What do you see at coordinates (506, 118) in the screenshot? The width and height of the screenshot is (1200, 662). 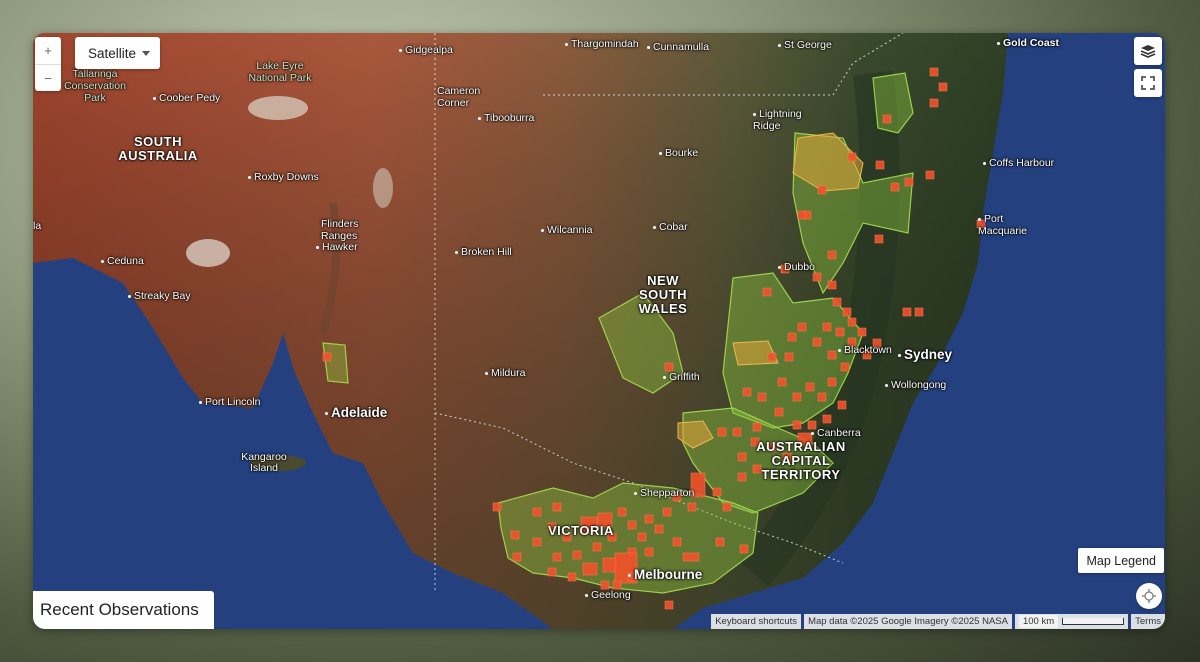 I see `label-tibooburra: Tibooburra` at bounding box center [506, 118].